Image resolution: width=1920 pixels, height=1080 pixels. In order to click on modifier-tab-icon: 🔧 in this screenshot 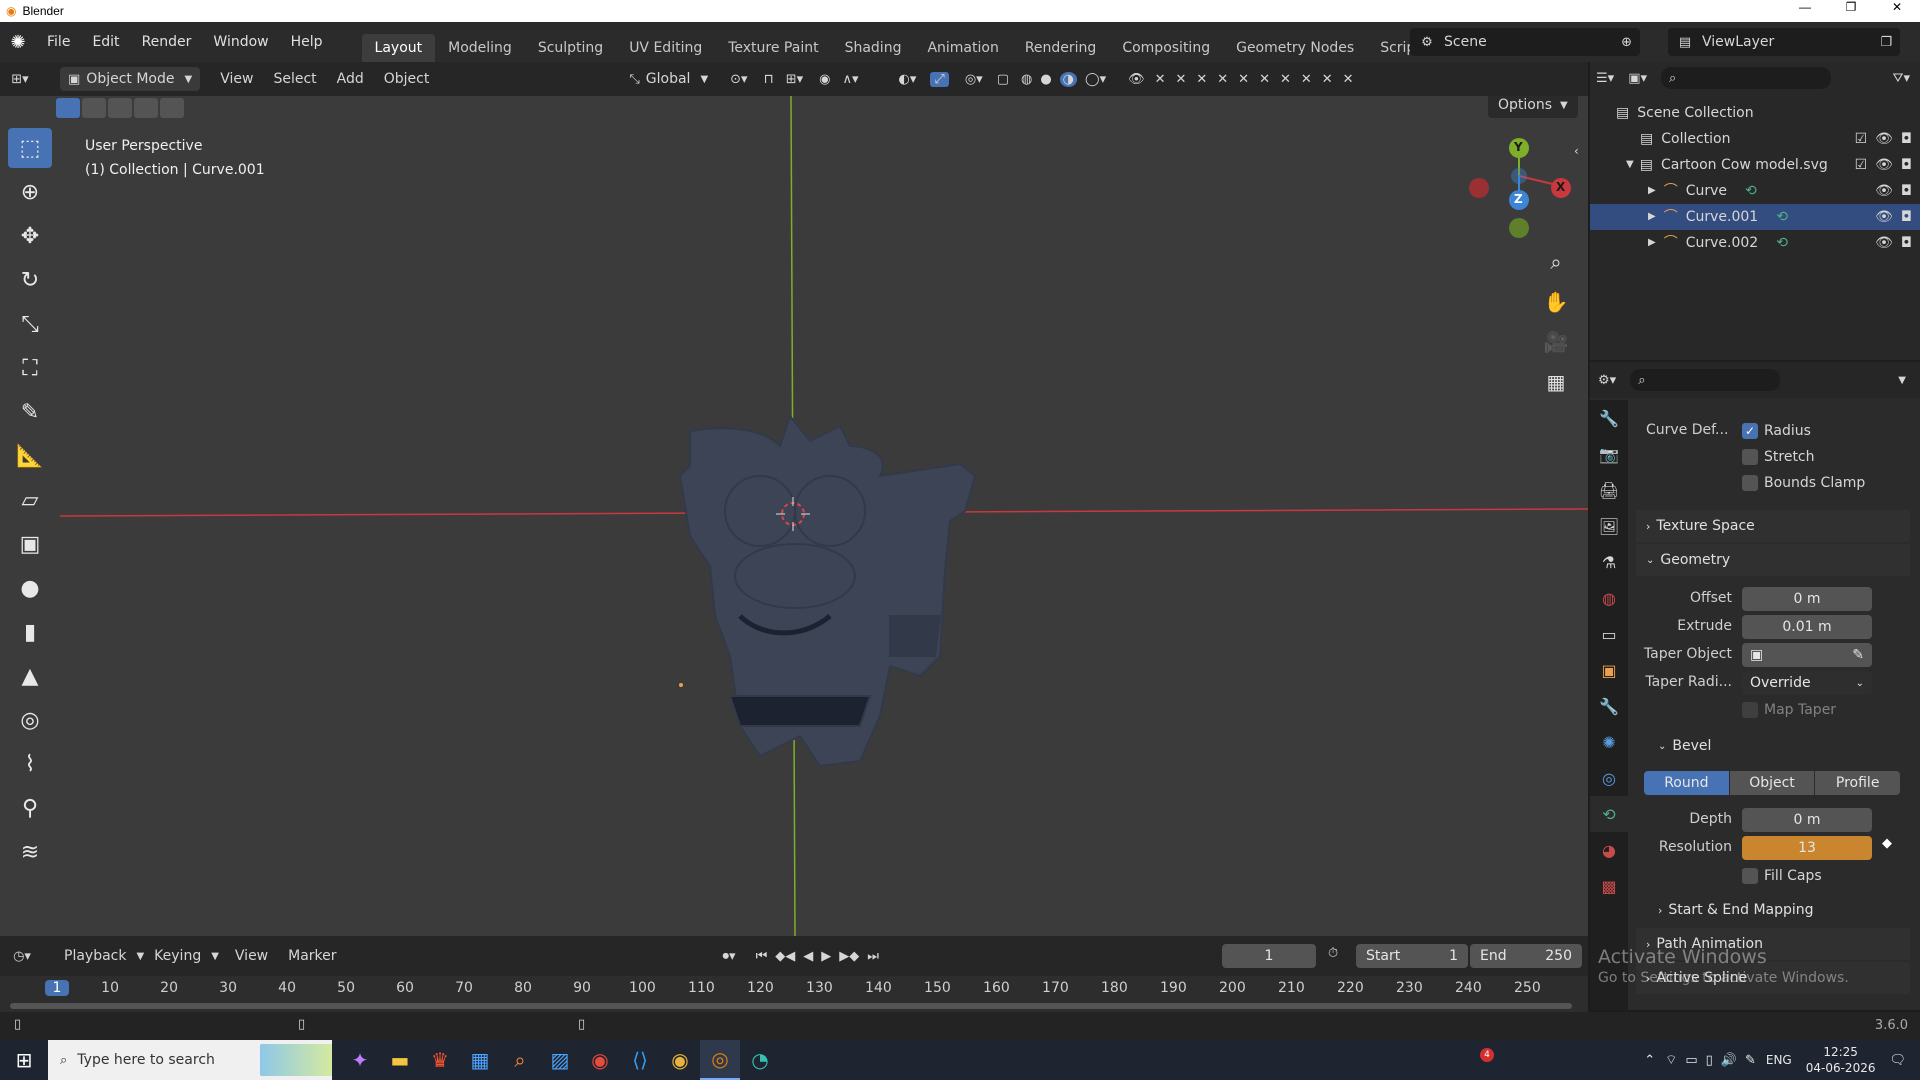, I will do `click(1609, 706)`.